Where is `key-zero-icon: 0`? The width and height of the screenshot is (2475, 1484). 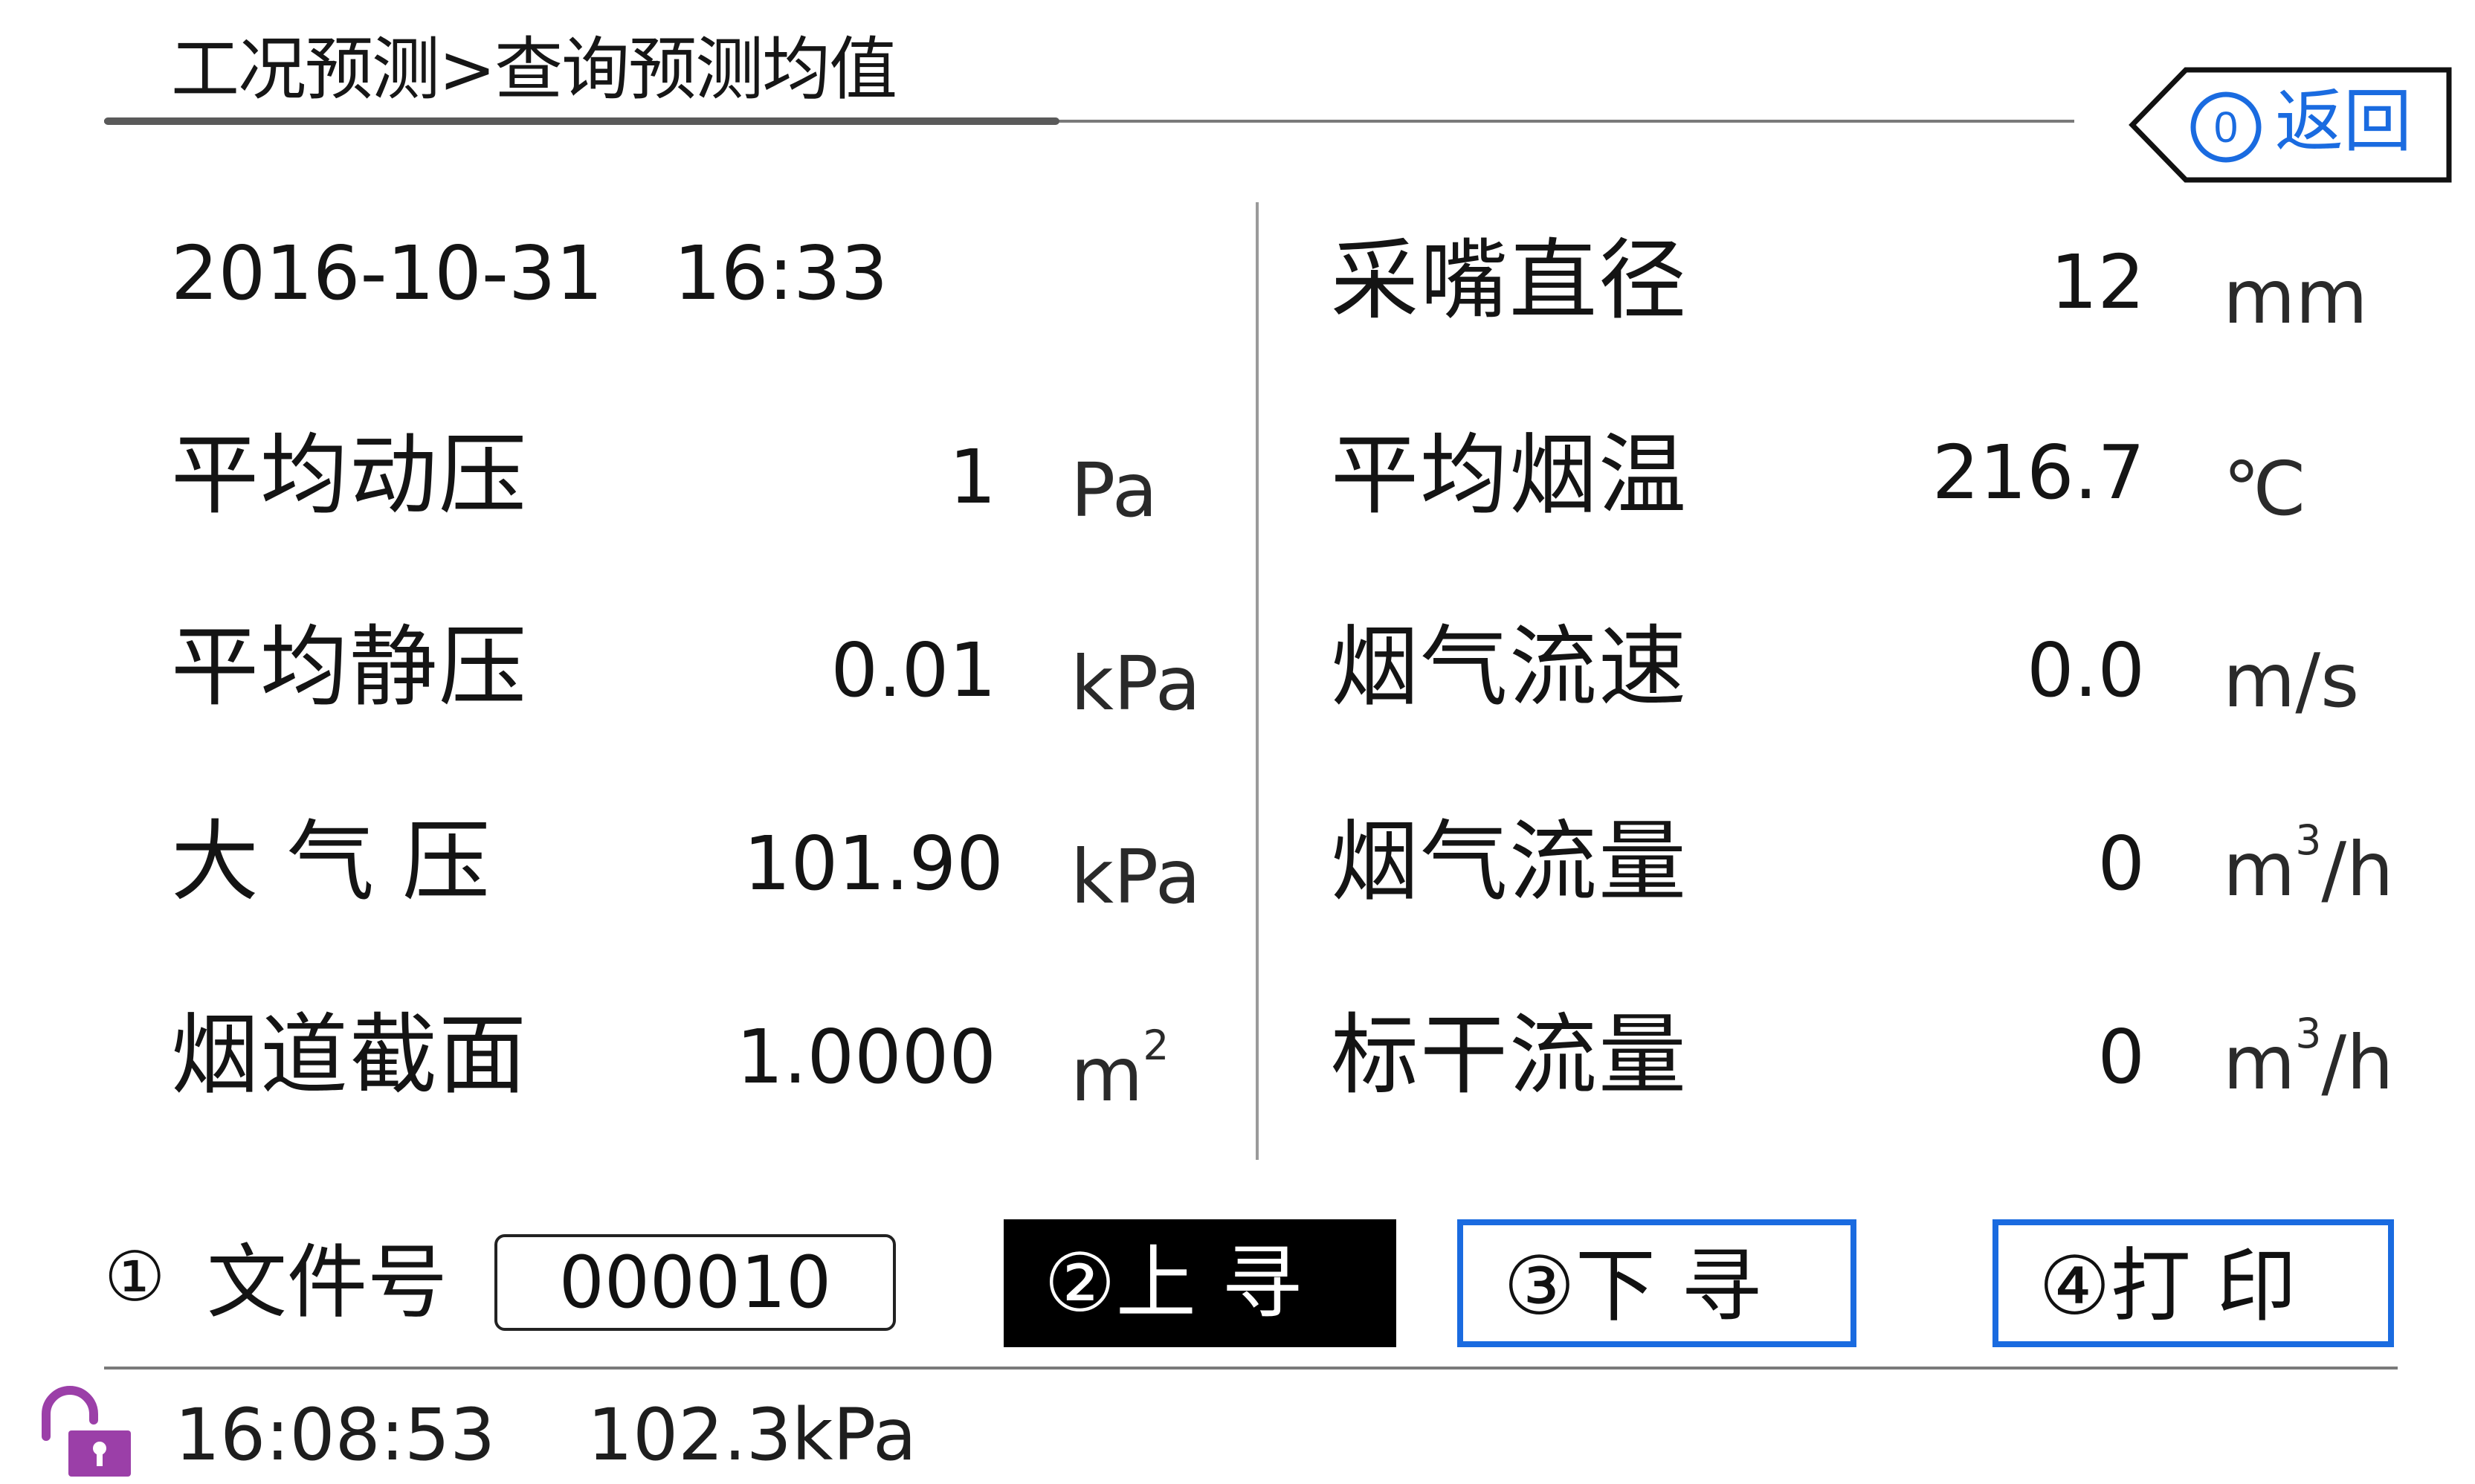 key-zero-icon: 0 is located at coordinates (2226, 127).